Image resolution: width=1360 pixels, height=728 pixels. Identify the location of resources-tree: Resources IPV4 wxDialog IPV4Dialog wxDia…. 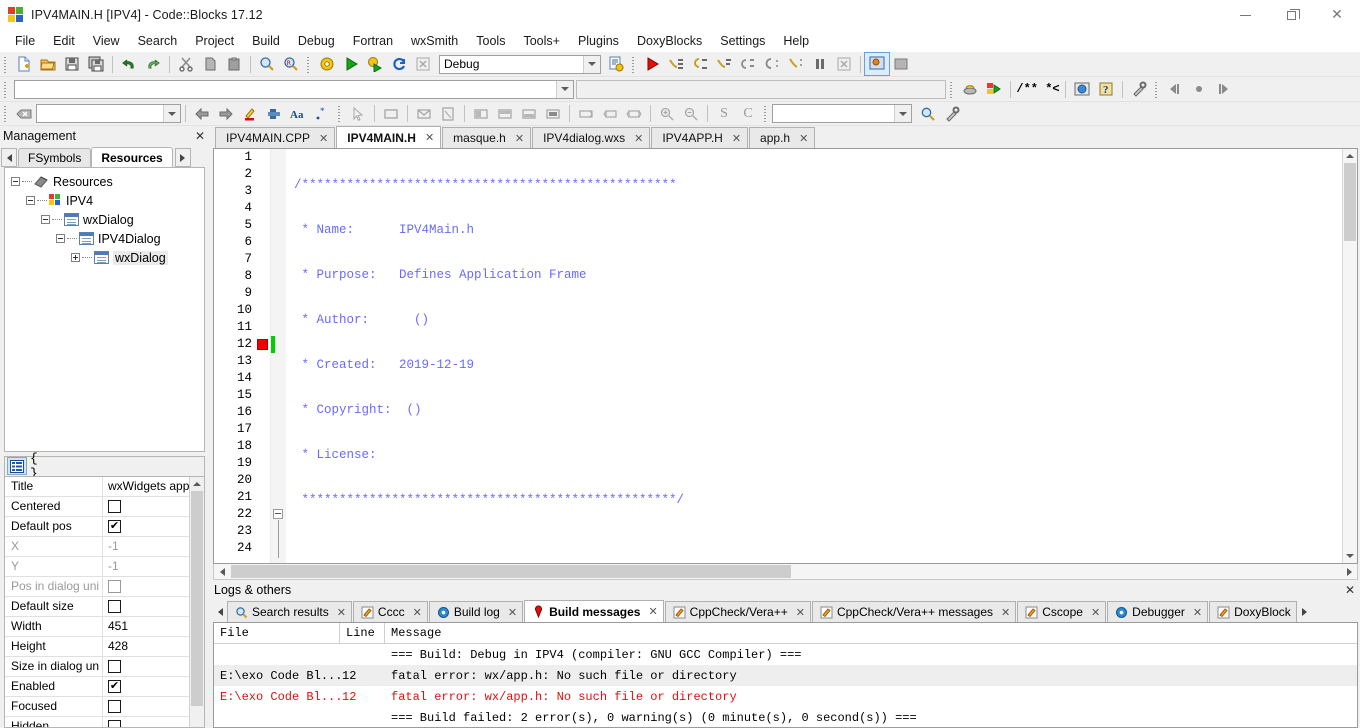
(104, 309).